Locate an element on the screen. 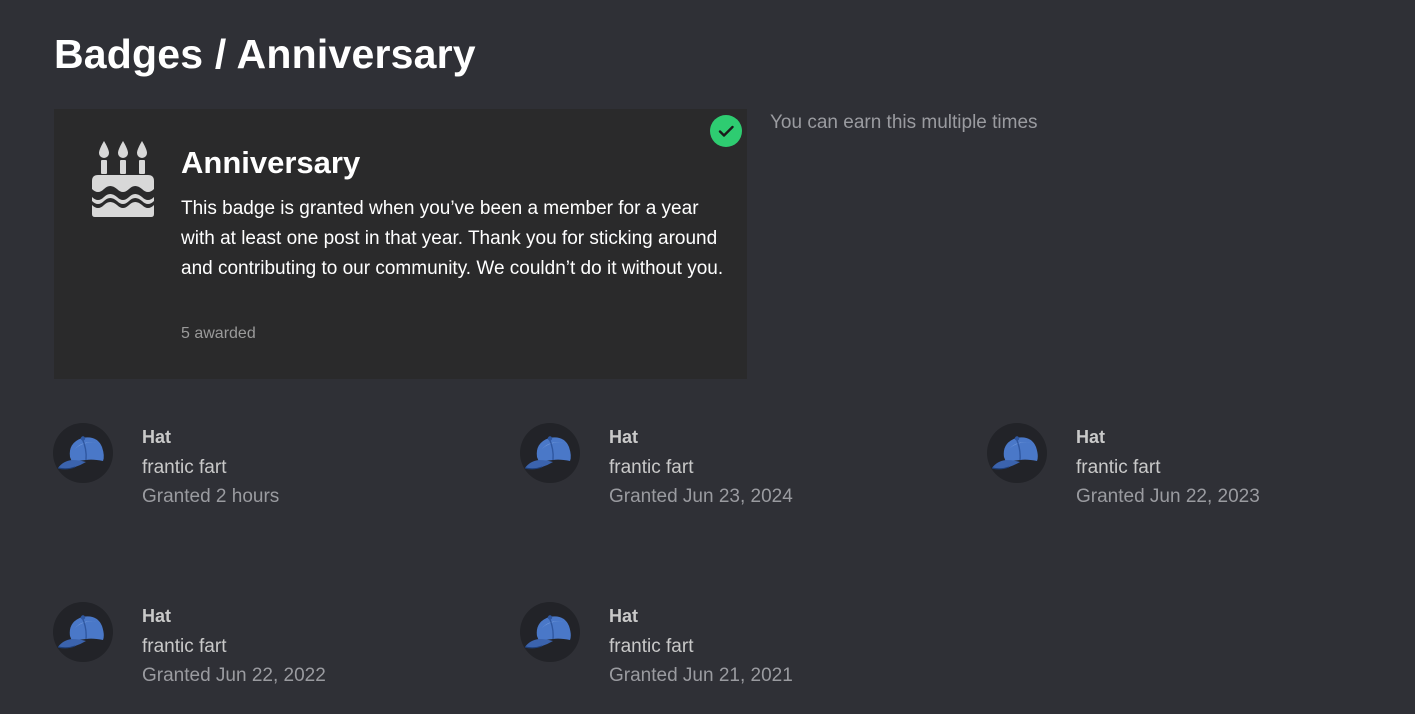  grant-date: Granted Jun 22, 2022 is located at coordinates (234, 675).